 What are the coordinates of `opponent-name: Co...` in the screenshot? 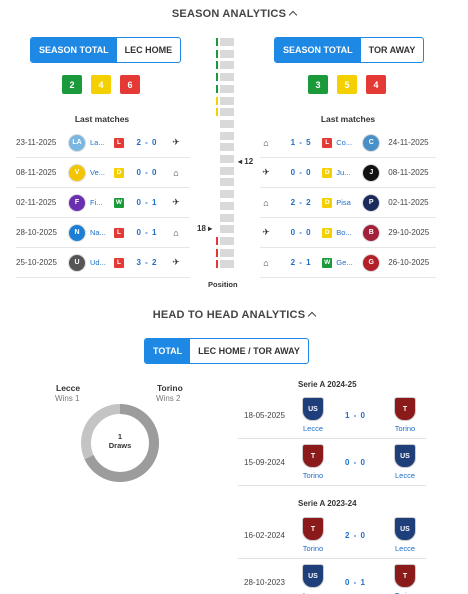 It's located at (347, 142).